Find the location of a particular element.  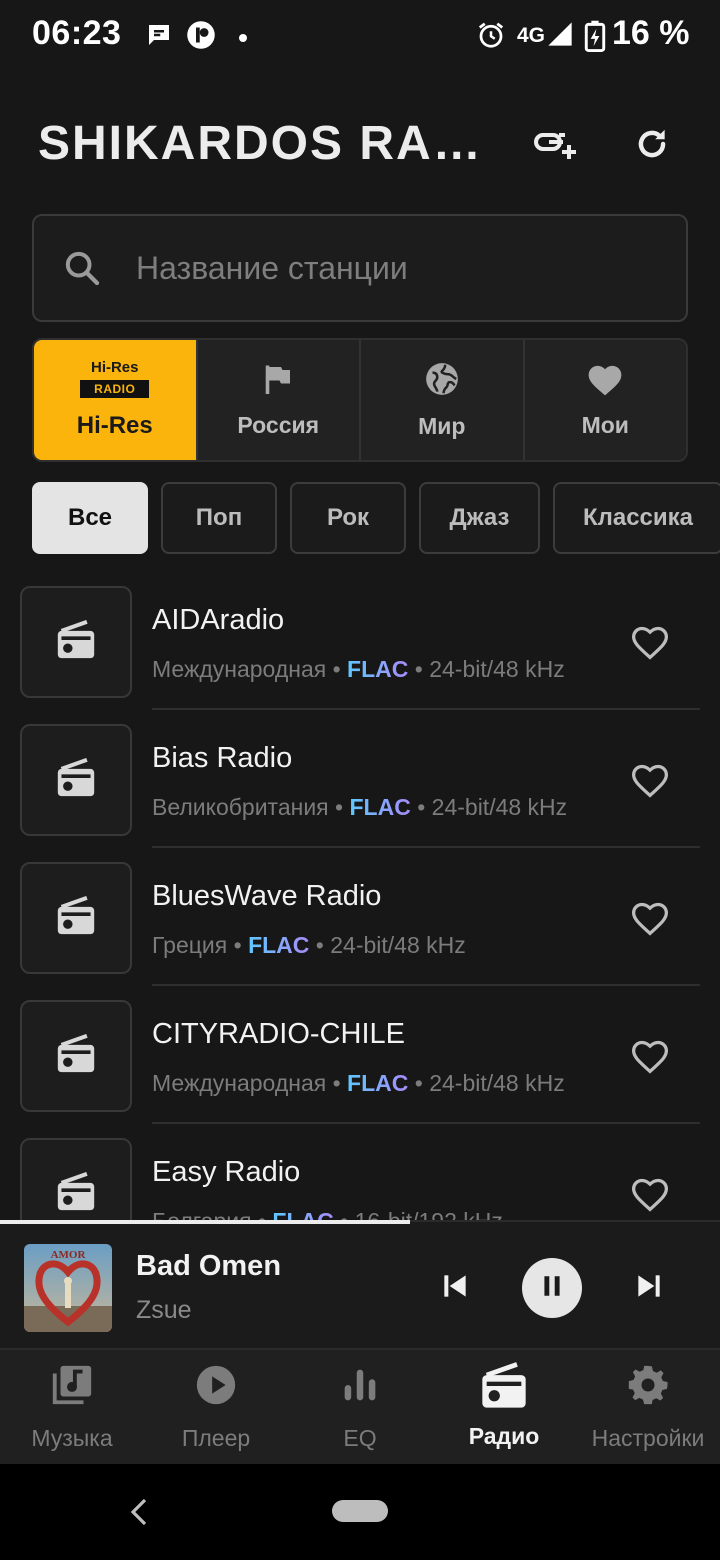

station-name: AIDAradio is located at coordinates (218, 620).